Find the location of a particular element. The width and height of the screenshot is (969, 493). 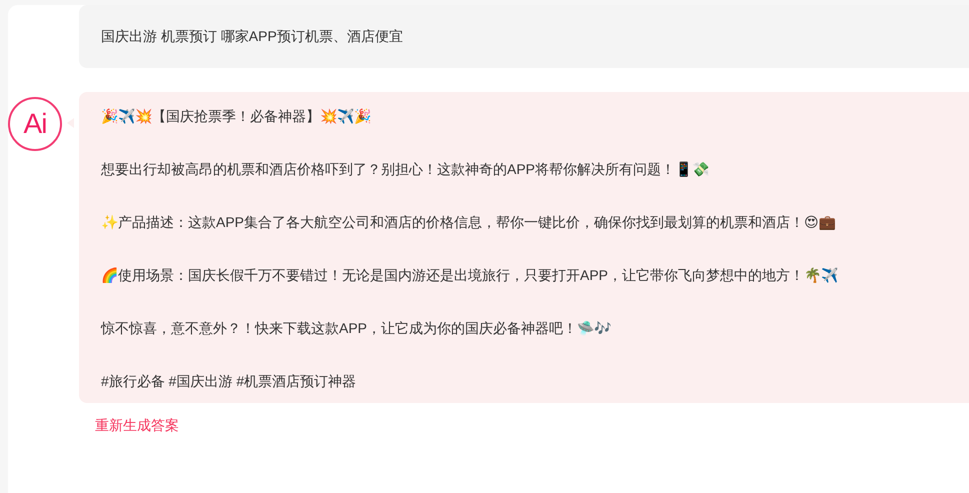

answer-paragraph: 想要出行却被高昂的机票和酒店价格吓到了？别担心！这款神奇的APP将帮你解决所有问题！📱💸 is located at coordinates (405, 169).